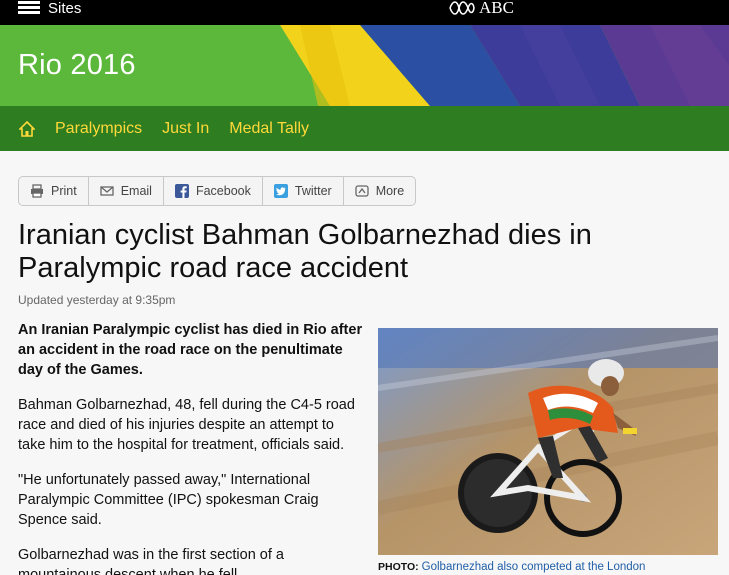 The image size is (729, 575). I want to click on updated-timestamp: Updated yesterday at 9:35pm, so click(97, 300).